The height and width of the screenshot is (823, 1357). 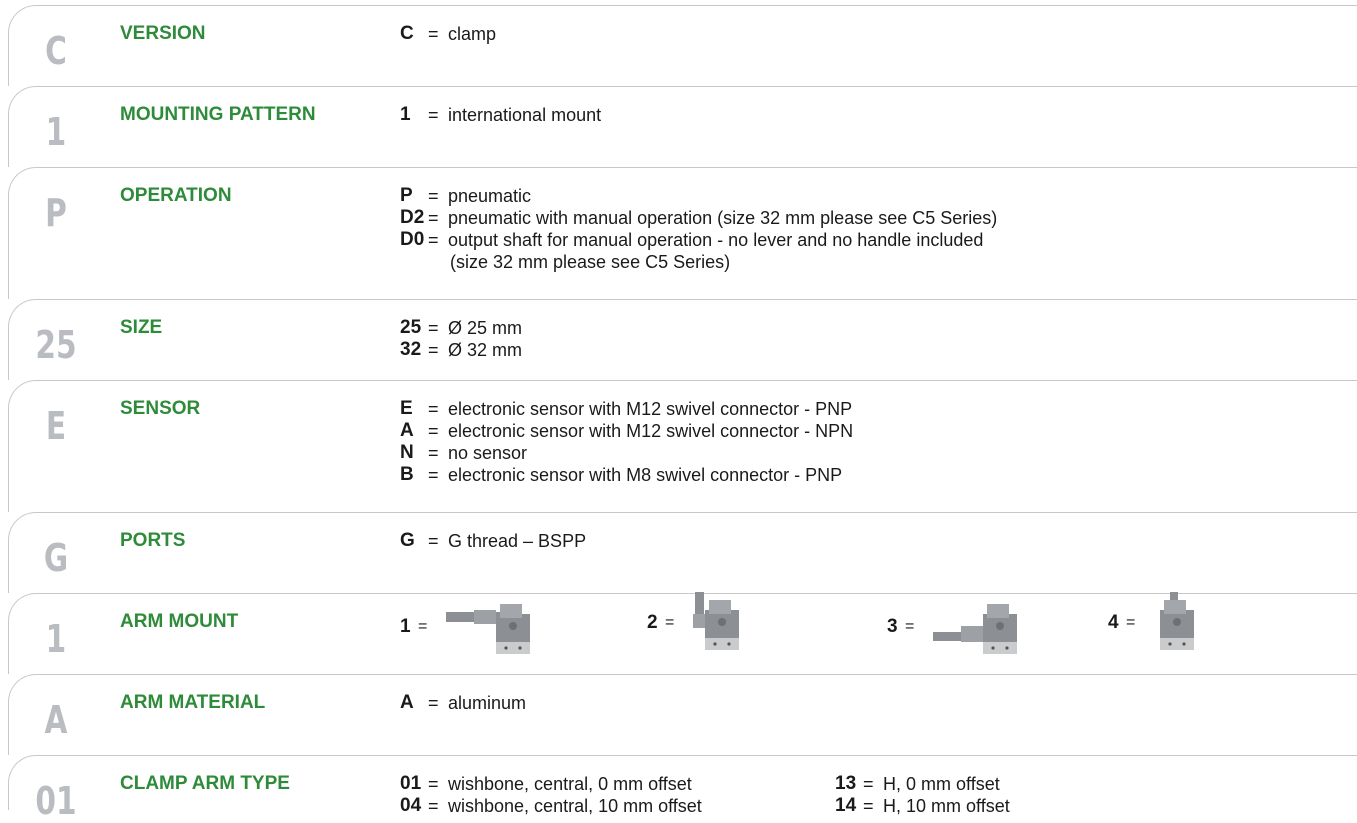 I want to click on option-text: G thread – BSPP, so click(x=517, y=541).